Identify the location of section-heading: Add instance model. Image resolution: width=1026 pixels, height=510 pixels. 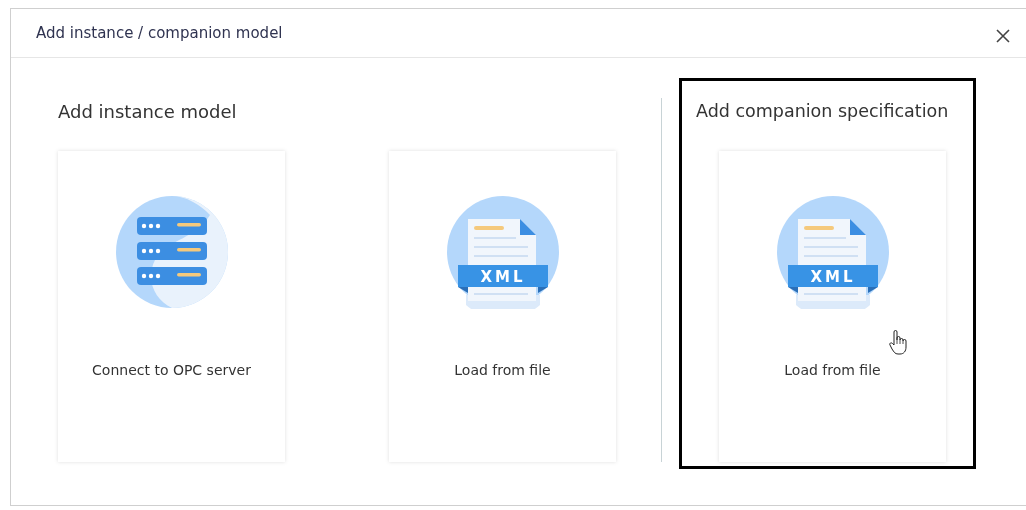
(148, 112).